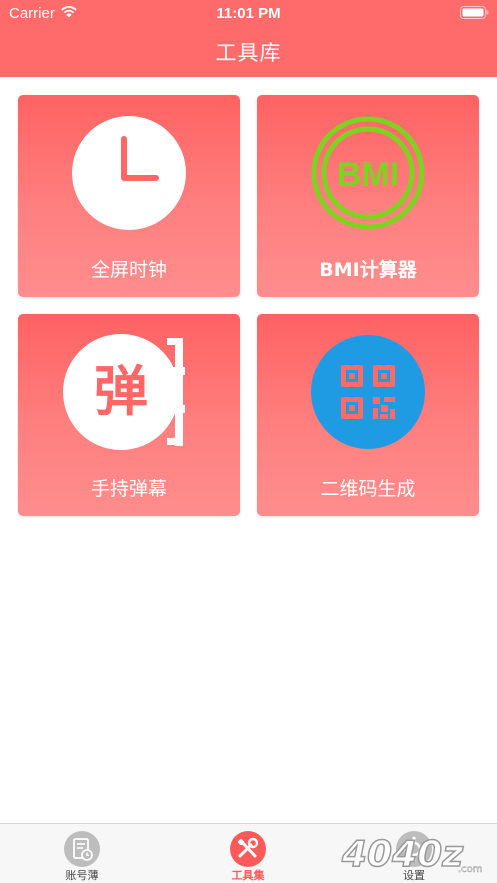  I want to click on tab-label: 账号薄, so click(82, 875).